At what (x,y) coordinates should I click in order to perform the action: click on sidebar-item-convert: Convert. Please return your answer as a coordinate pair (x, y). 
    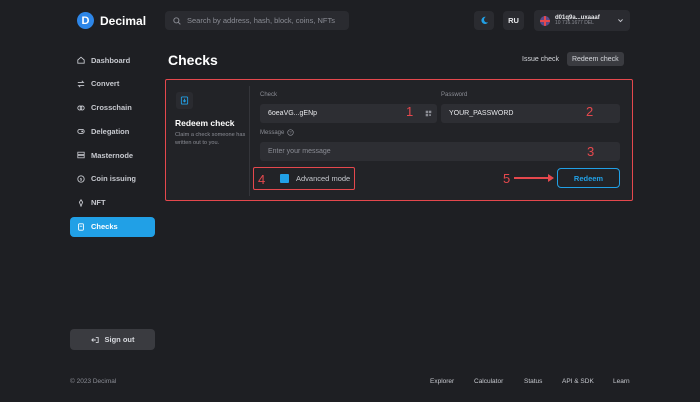
    Looking at the image, I should click on (112, 84).